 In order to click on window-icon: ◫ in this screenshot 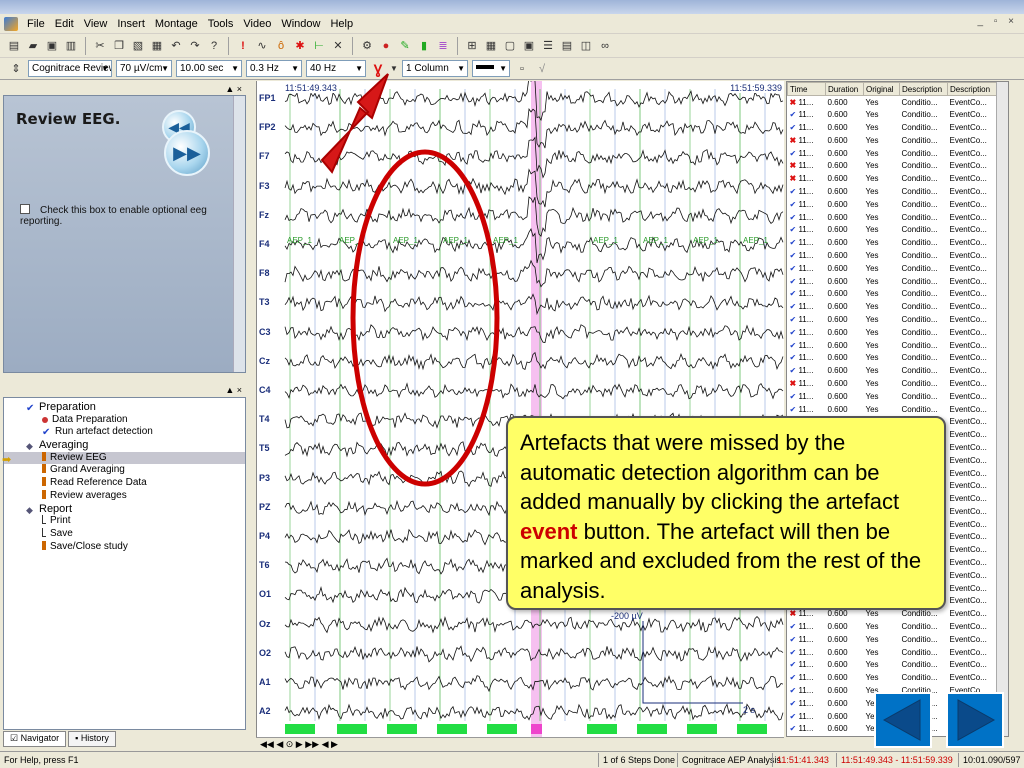, I will do `click(586, 46)`.